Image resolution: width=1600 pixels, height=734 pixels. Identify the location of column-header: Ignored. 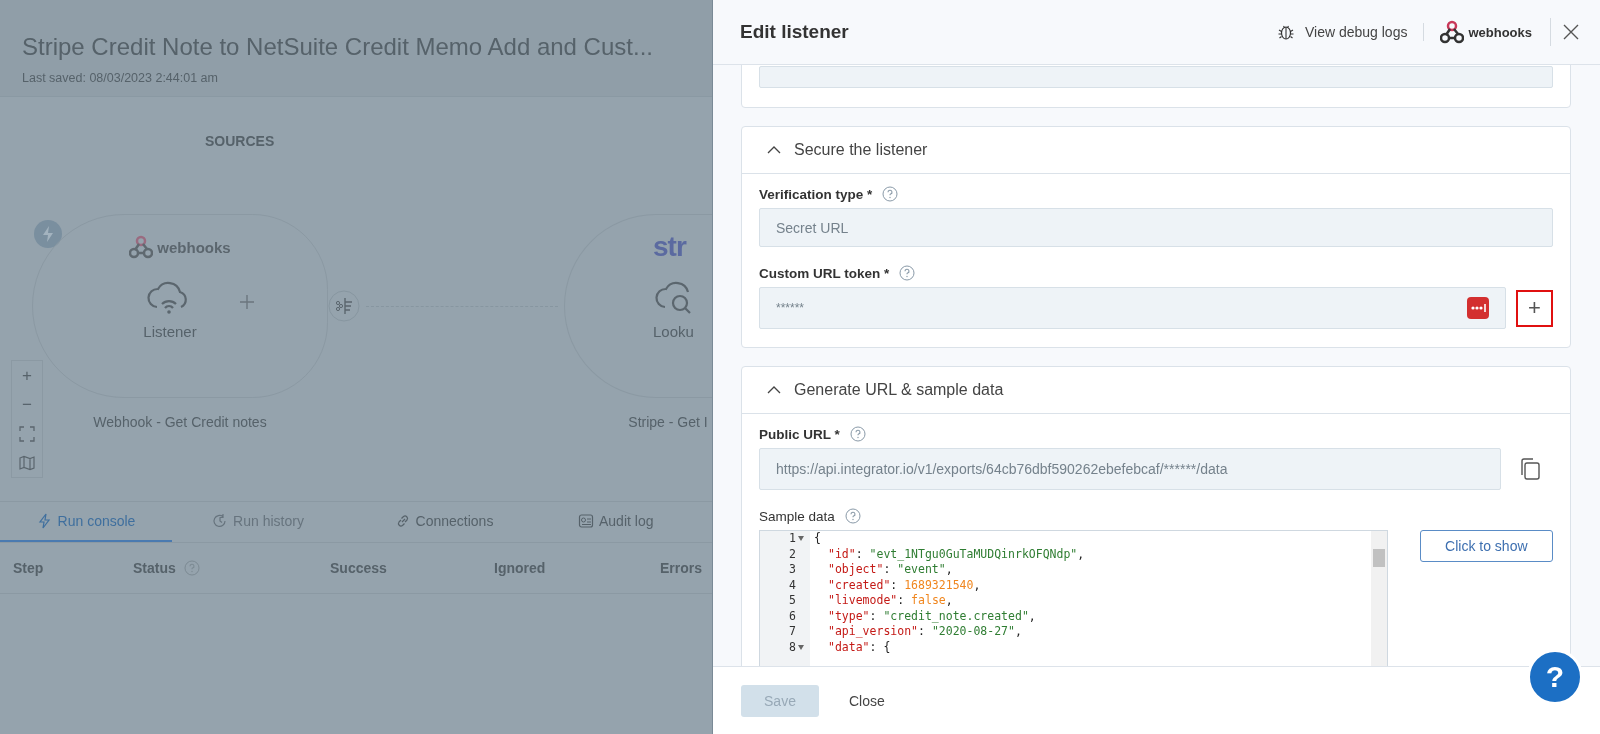
(520, 568).